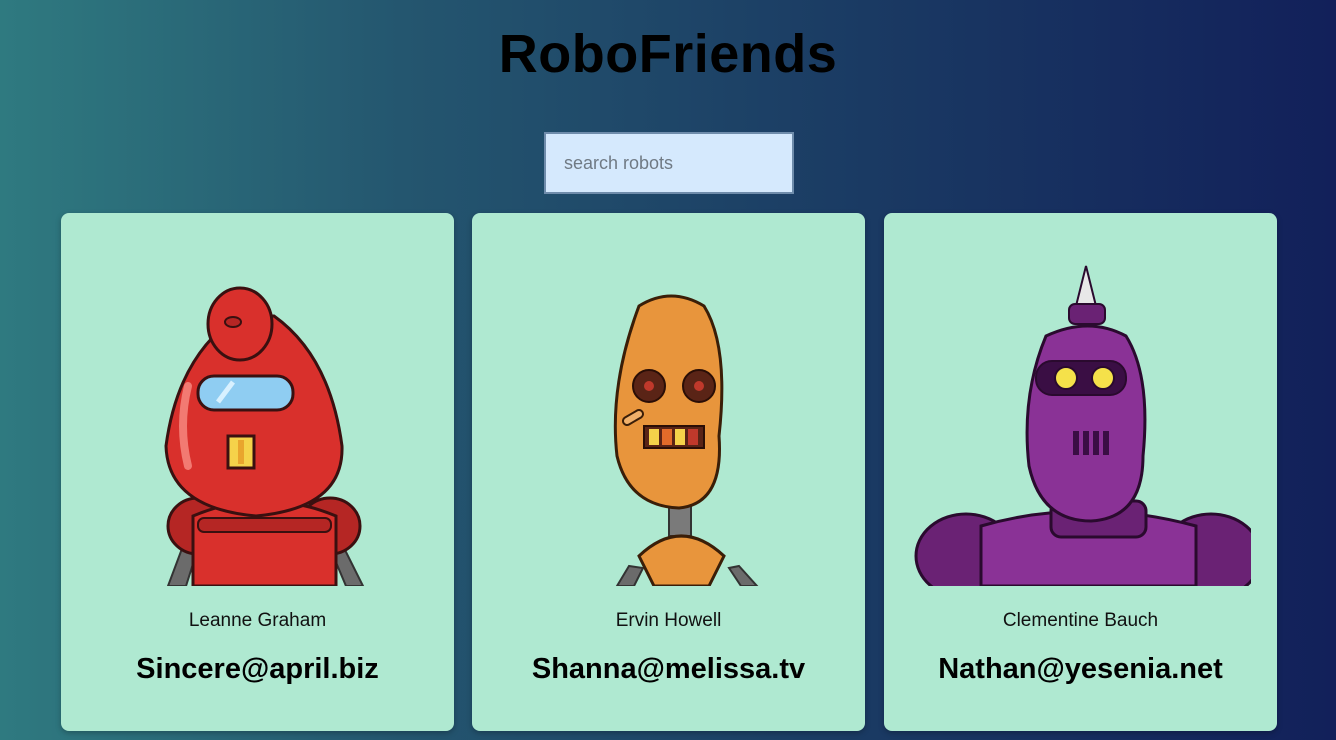 This screenshot has height=740, width=1336. I want to click on robot-email: Sincere@april.biz, so click(257, 669).